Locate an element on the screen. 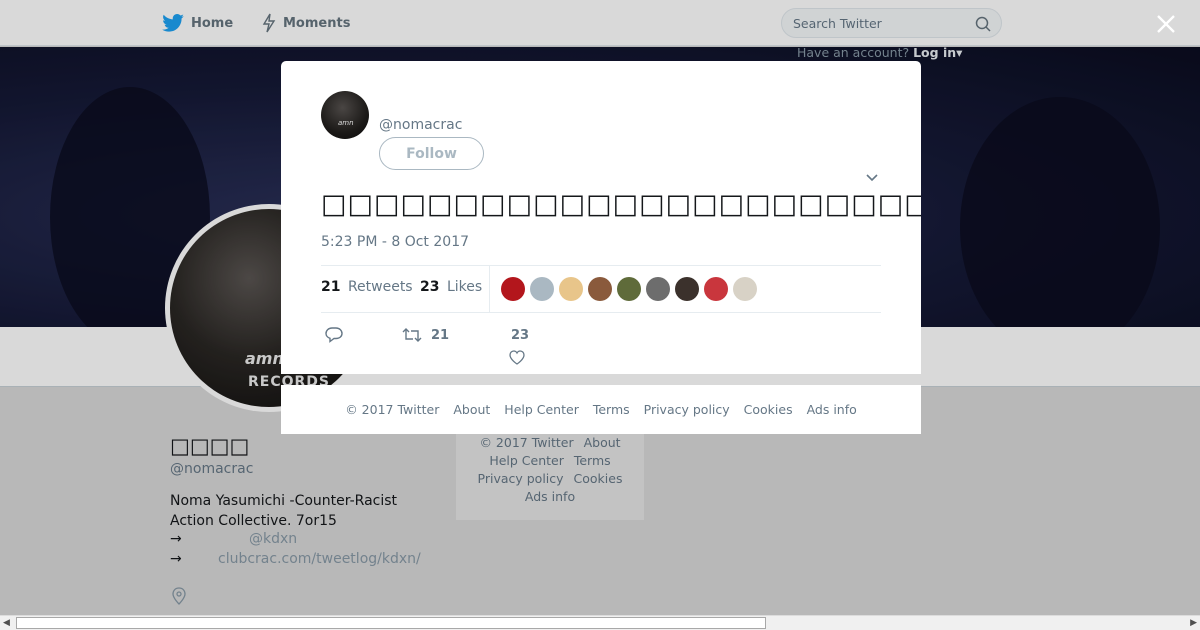 This screenshot has width=1200, height=630. retweets-label: Retweets is located at coordinates (380, 287).